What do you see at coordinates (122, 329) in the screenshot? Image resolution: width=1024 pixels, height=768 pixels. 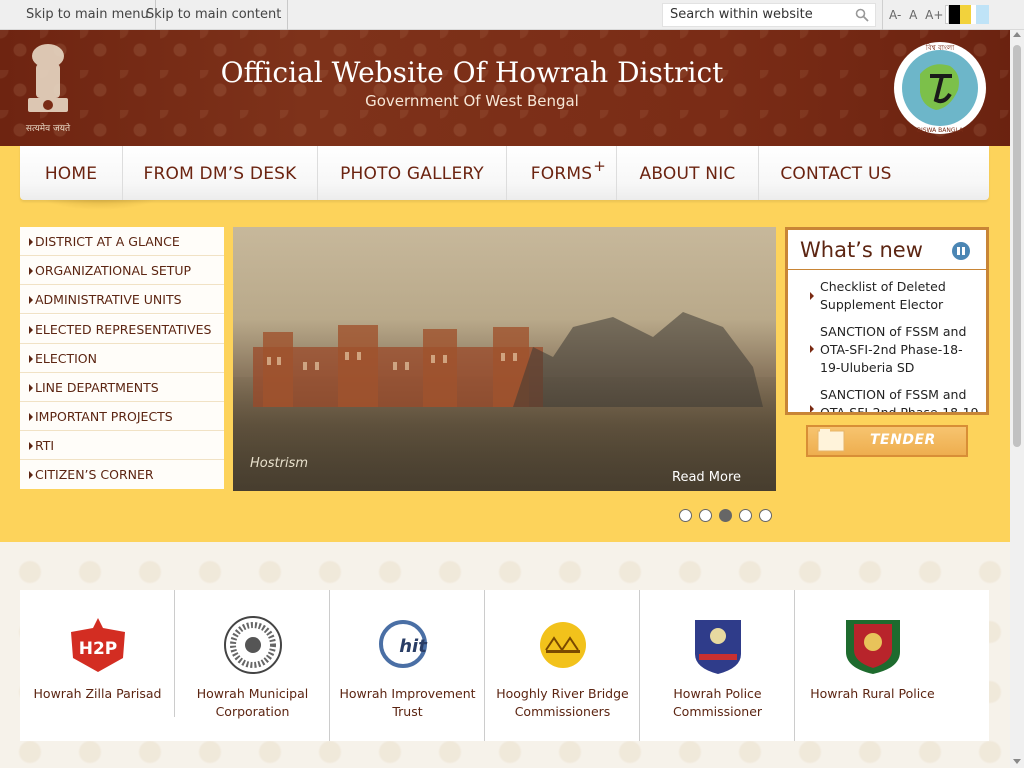 I see `menu-elected-representatives: ELECTED REPRESENTATIVES` at bounding box center [122, 329].